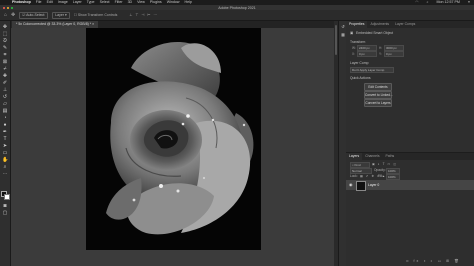  Describe the element at coordinates (143, 15) in the screenshot. I see `align-icons: ⊥ ⊤ ⊣ ⊢ ⋯` at that location.